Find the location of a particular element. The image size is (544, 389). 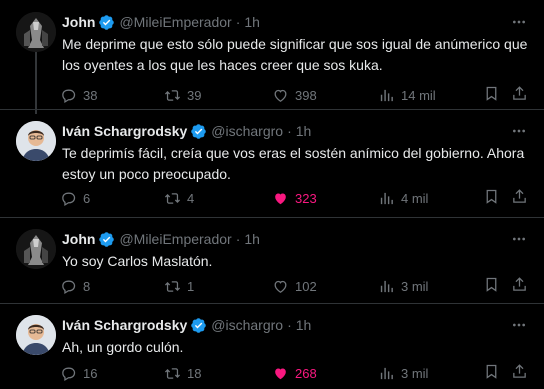

reply-button: 38 is located at coordinates (78, 95).